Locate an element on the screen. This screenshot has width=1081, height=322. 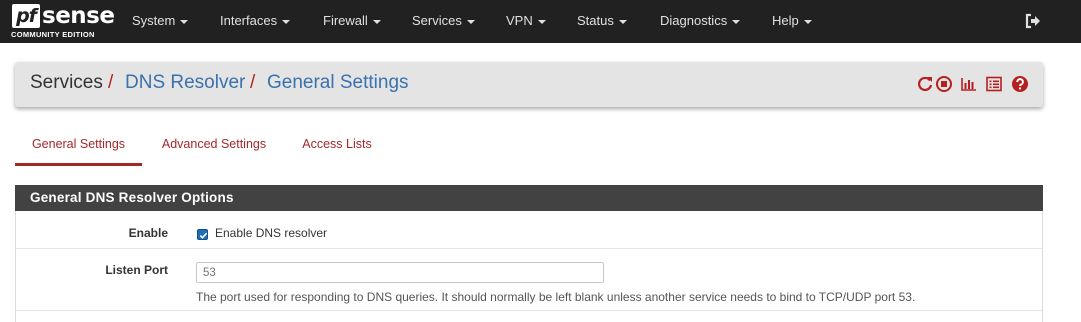
logo-pf-mark: pf is located at coordinates (26, 16).